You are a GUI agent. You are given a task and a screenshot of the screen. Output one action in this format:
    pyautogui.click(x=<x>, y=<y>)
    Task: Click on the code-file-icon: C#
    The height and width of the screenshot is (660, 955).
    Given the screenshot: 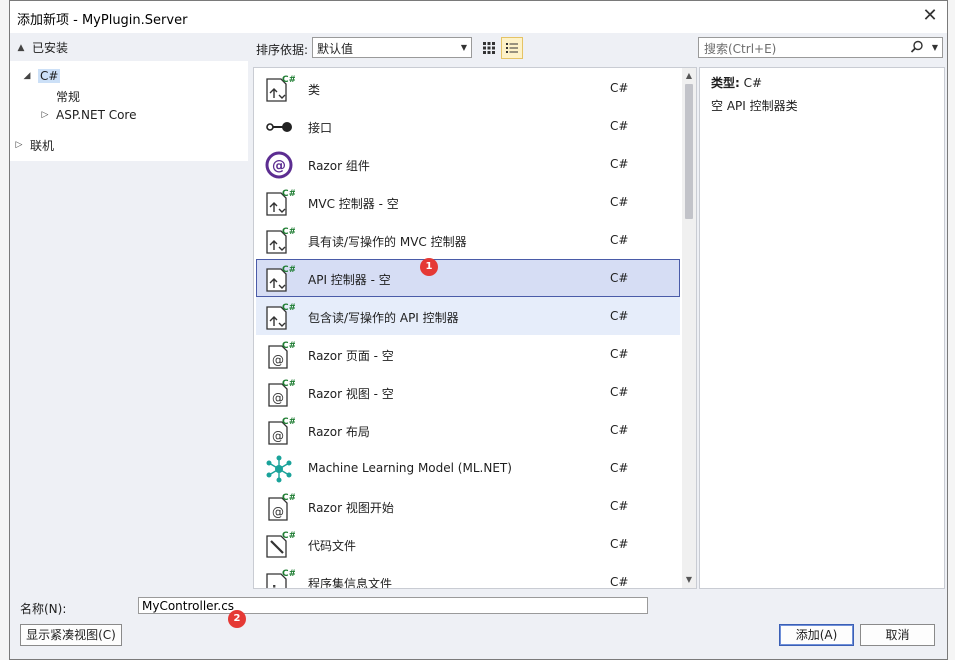 What is the action you would take?
    pyautogui.click(x=279, y=545)
    